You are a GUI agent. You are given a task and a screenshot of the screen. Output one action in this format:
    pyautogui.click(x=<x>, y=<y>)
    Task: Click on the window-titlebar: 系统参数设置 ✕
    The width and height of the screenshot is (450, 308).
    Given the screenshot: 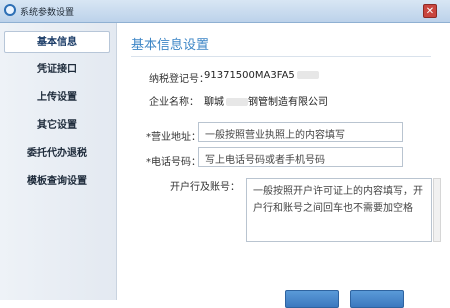 What is the action you would take?
    pyautogui.click(x=225, y=11)
    